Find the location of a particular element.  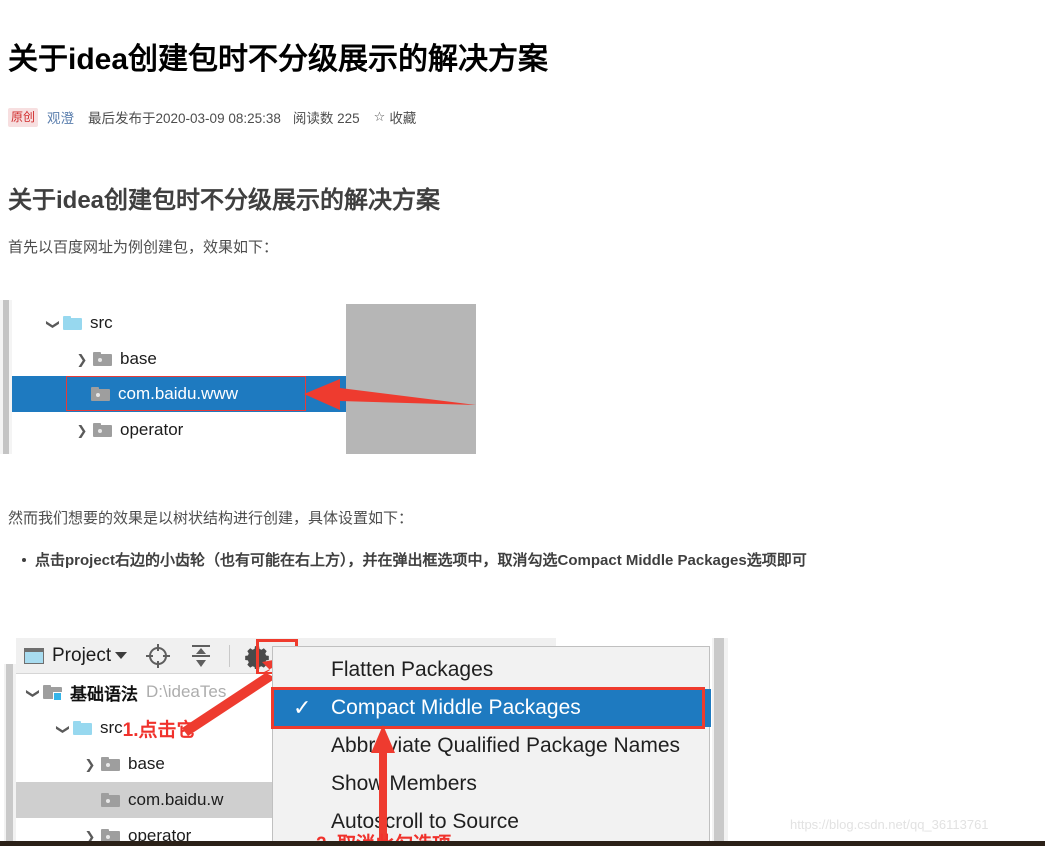

paragraph-1: 首先以百度网址为例创建包，效果如下： is located at coordinates (143, 247).